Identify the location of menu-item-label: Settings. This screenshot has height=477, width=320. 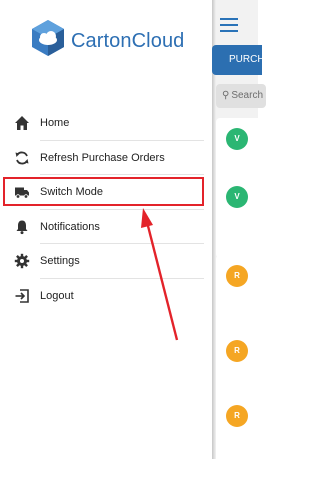
(60, 261).